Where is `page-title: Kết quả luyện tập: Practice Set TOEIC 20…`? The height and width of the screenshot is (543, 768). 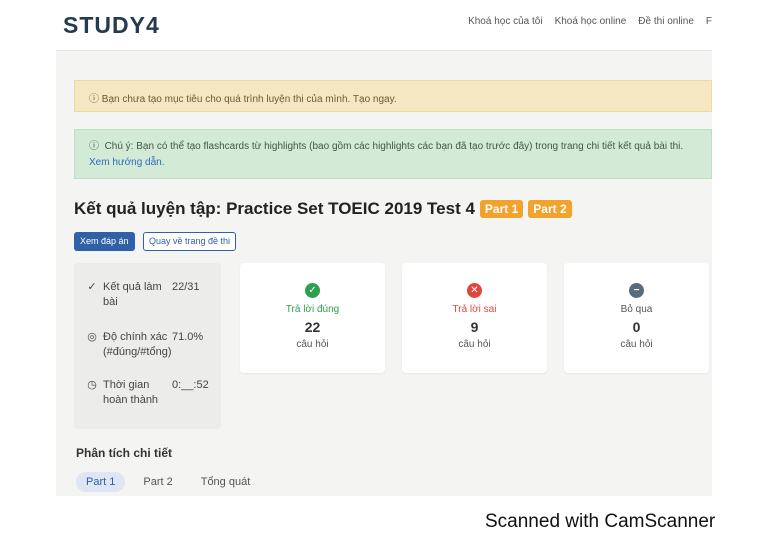 page-title: Kết quả luyện tập: Practice Set TOEIC 20… is located at coordinates (274, 208).